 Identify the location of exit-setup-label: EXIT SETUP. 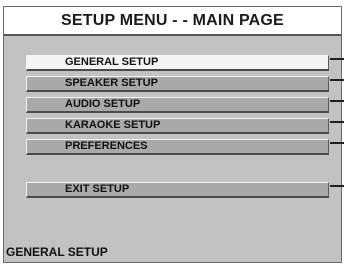
(97, 189).